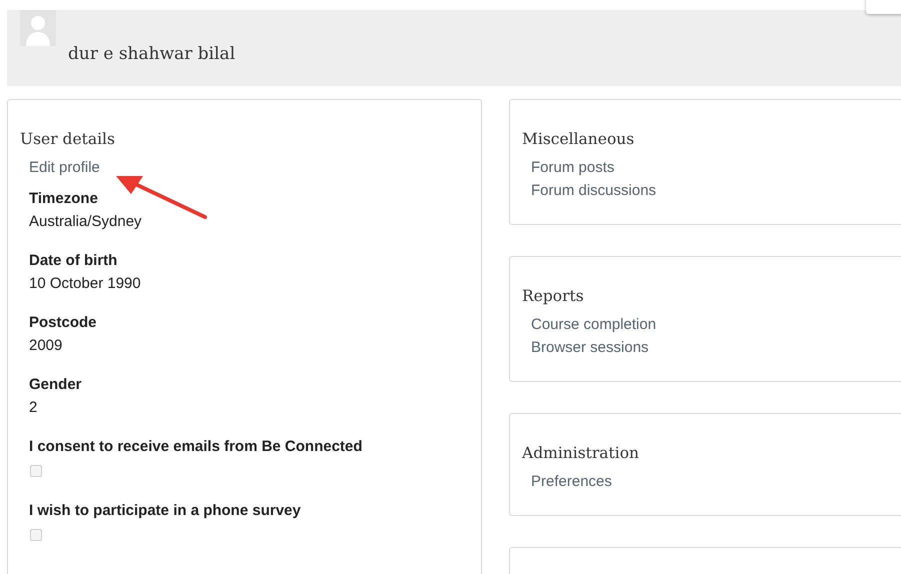  Describe the element at coordinates (85, 284) in the screenshot. I see `field-value: 10 October 1990` at that location.